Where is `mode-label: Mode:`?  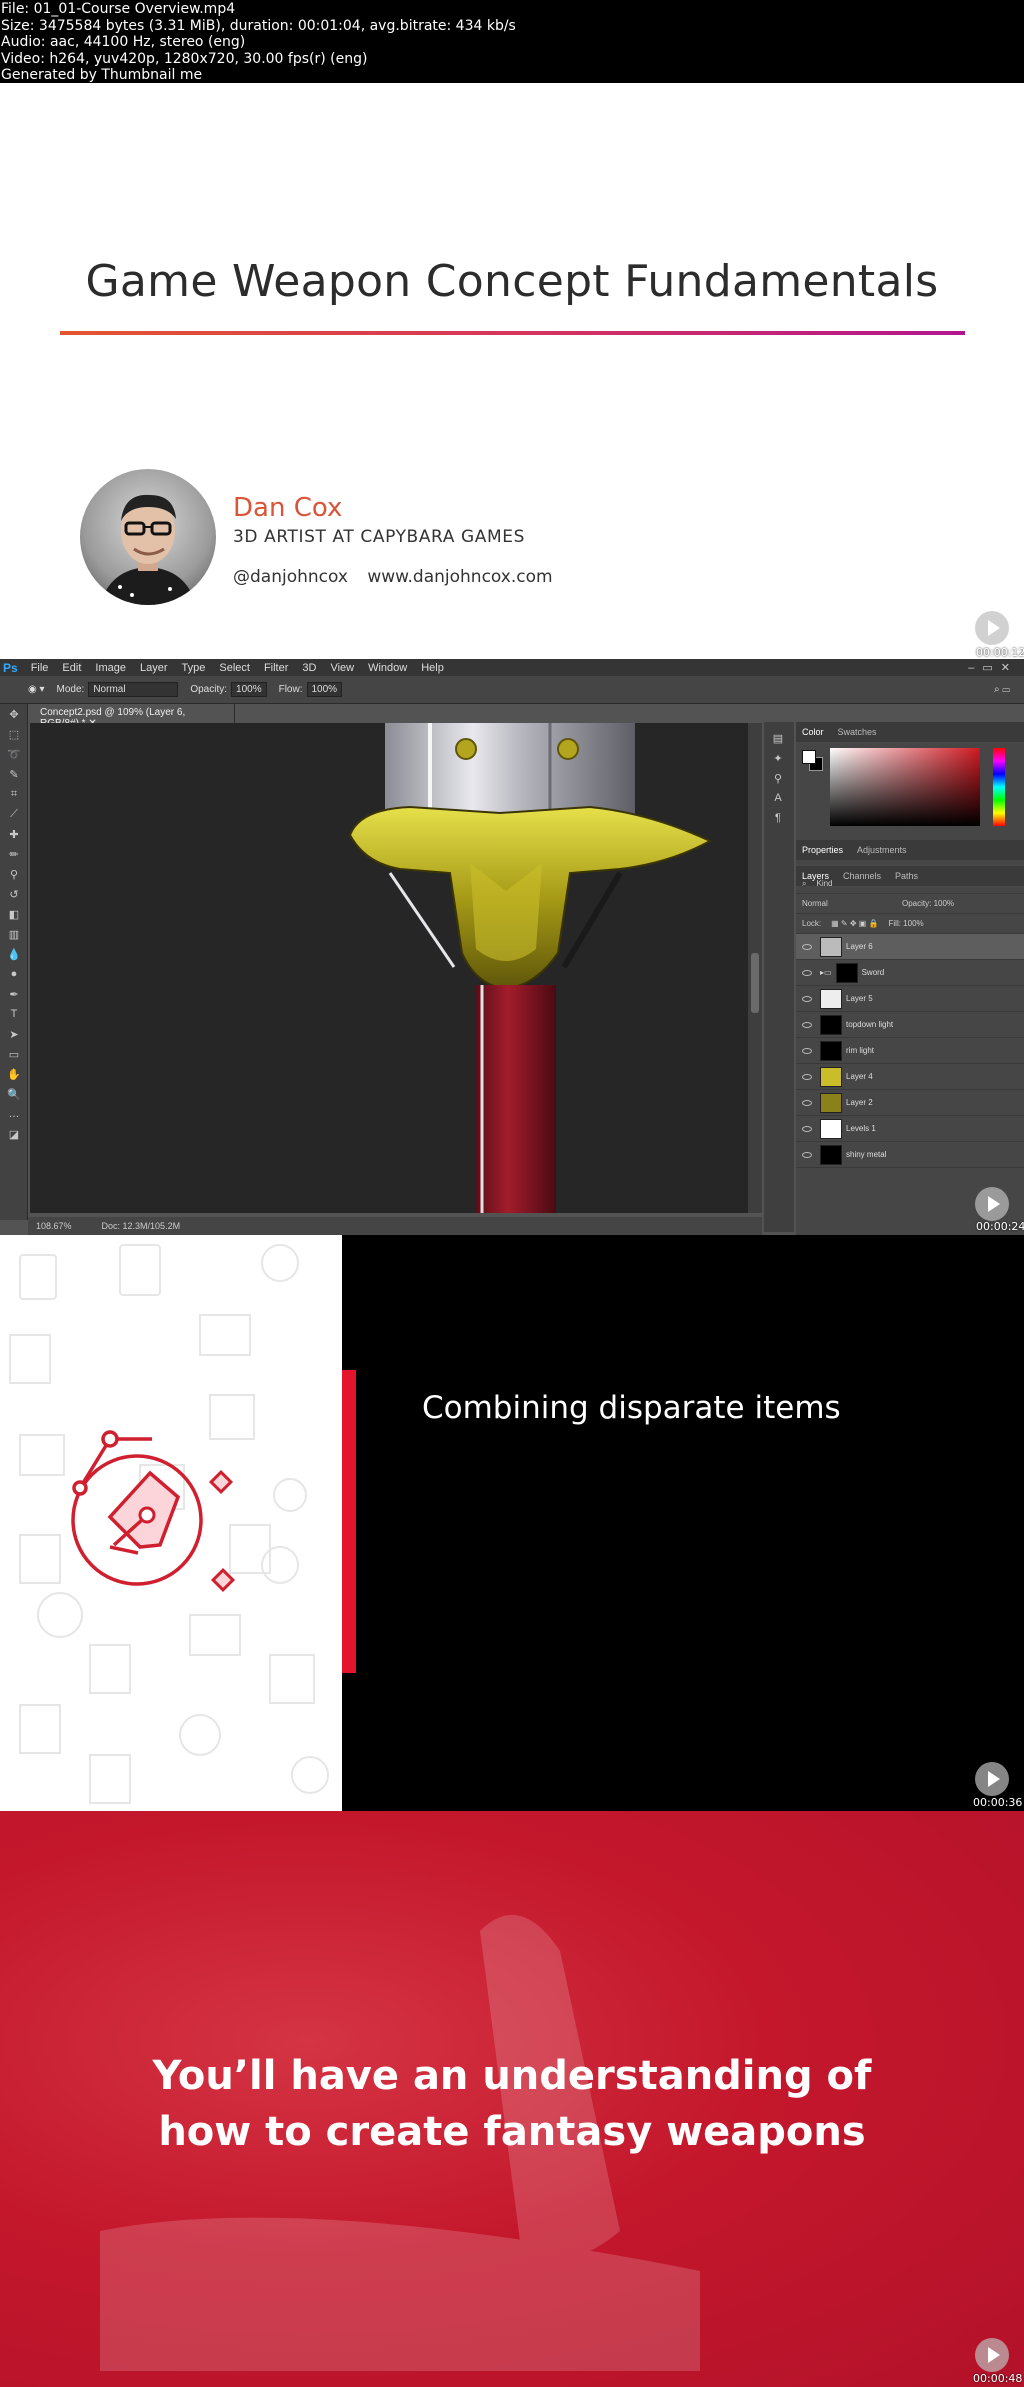
mode-label: Mode: is located at coordinates (70, 689).